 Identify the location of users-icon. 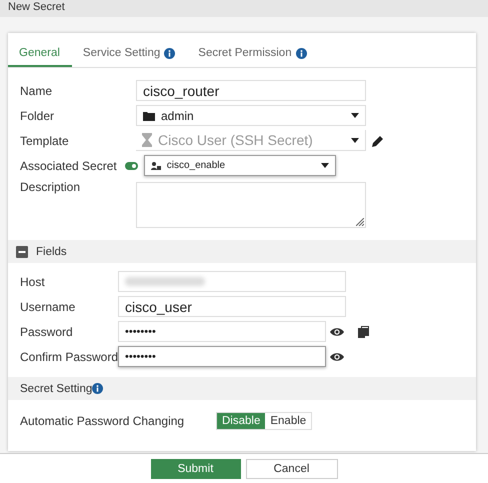
(155, 166).